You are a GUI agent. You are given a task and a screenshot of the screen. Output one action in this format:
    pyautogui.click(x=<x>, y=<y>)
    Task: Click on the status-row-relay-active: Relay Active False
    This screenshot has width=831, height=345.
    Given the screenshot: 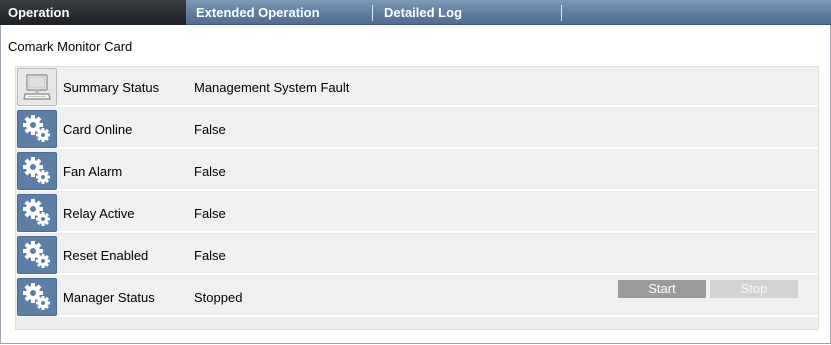 What is the action you would take?
    pyautogui.click(x=417, y=213)
    